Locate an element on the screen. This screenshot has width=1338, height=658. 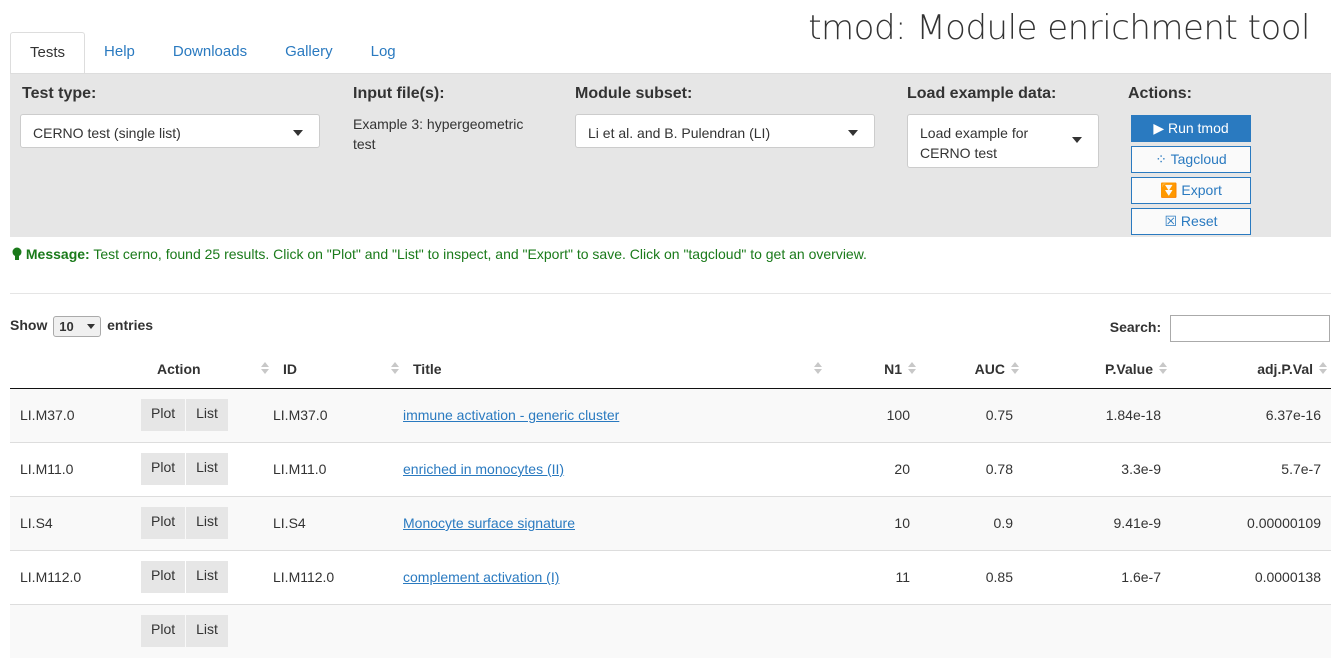
row-pvalue: 3.3e-9 is located at coordinates (1097, 468).